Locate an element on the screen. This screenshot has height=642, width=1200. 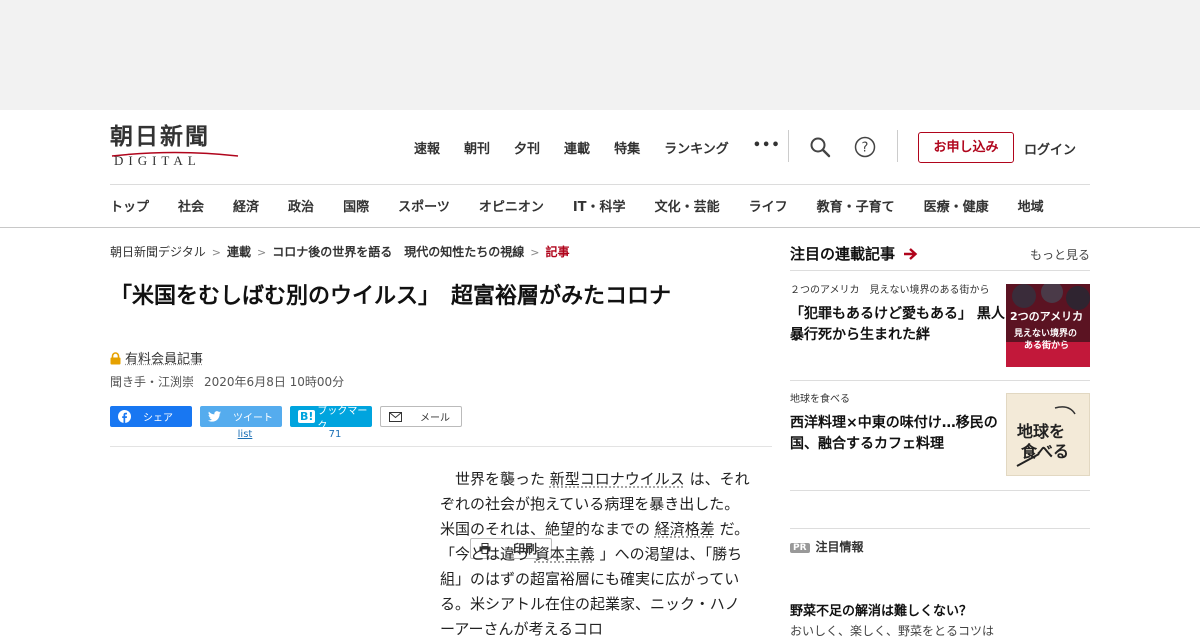
keyword-link: 経済格差 is located at coordinates (685, 529).